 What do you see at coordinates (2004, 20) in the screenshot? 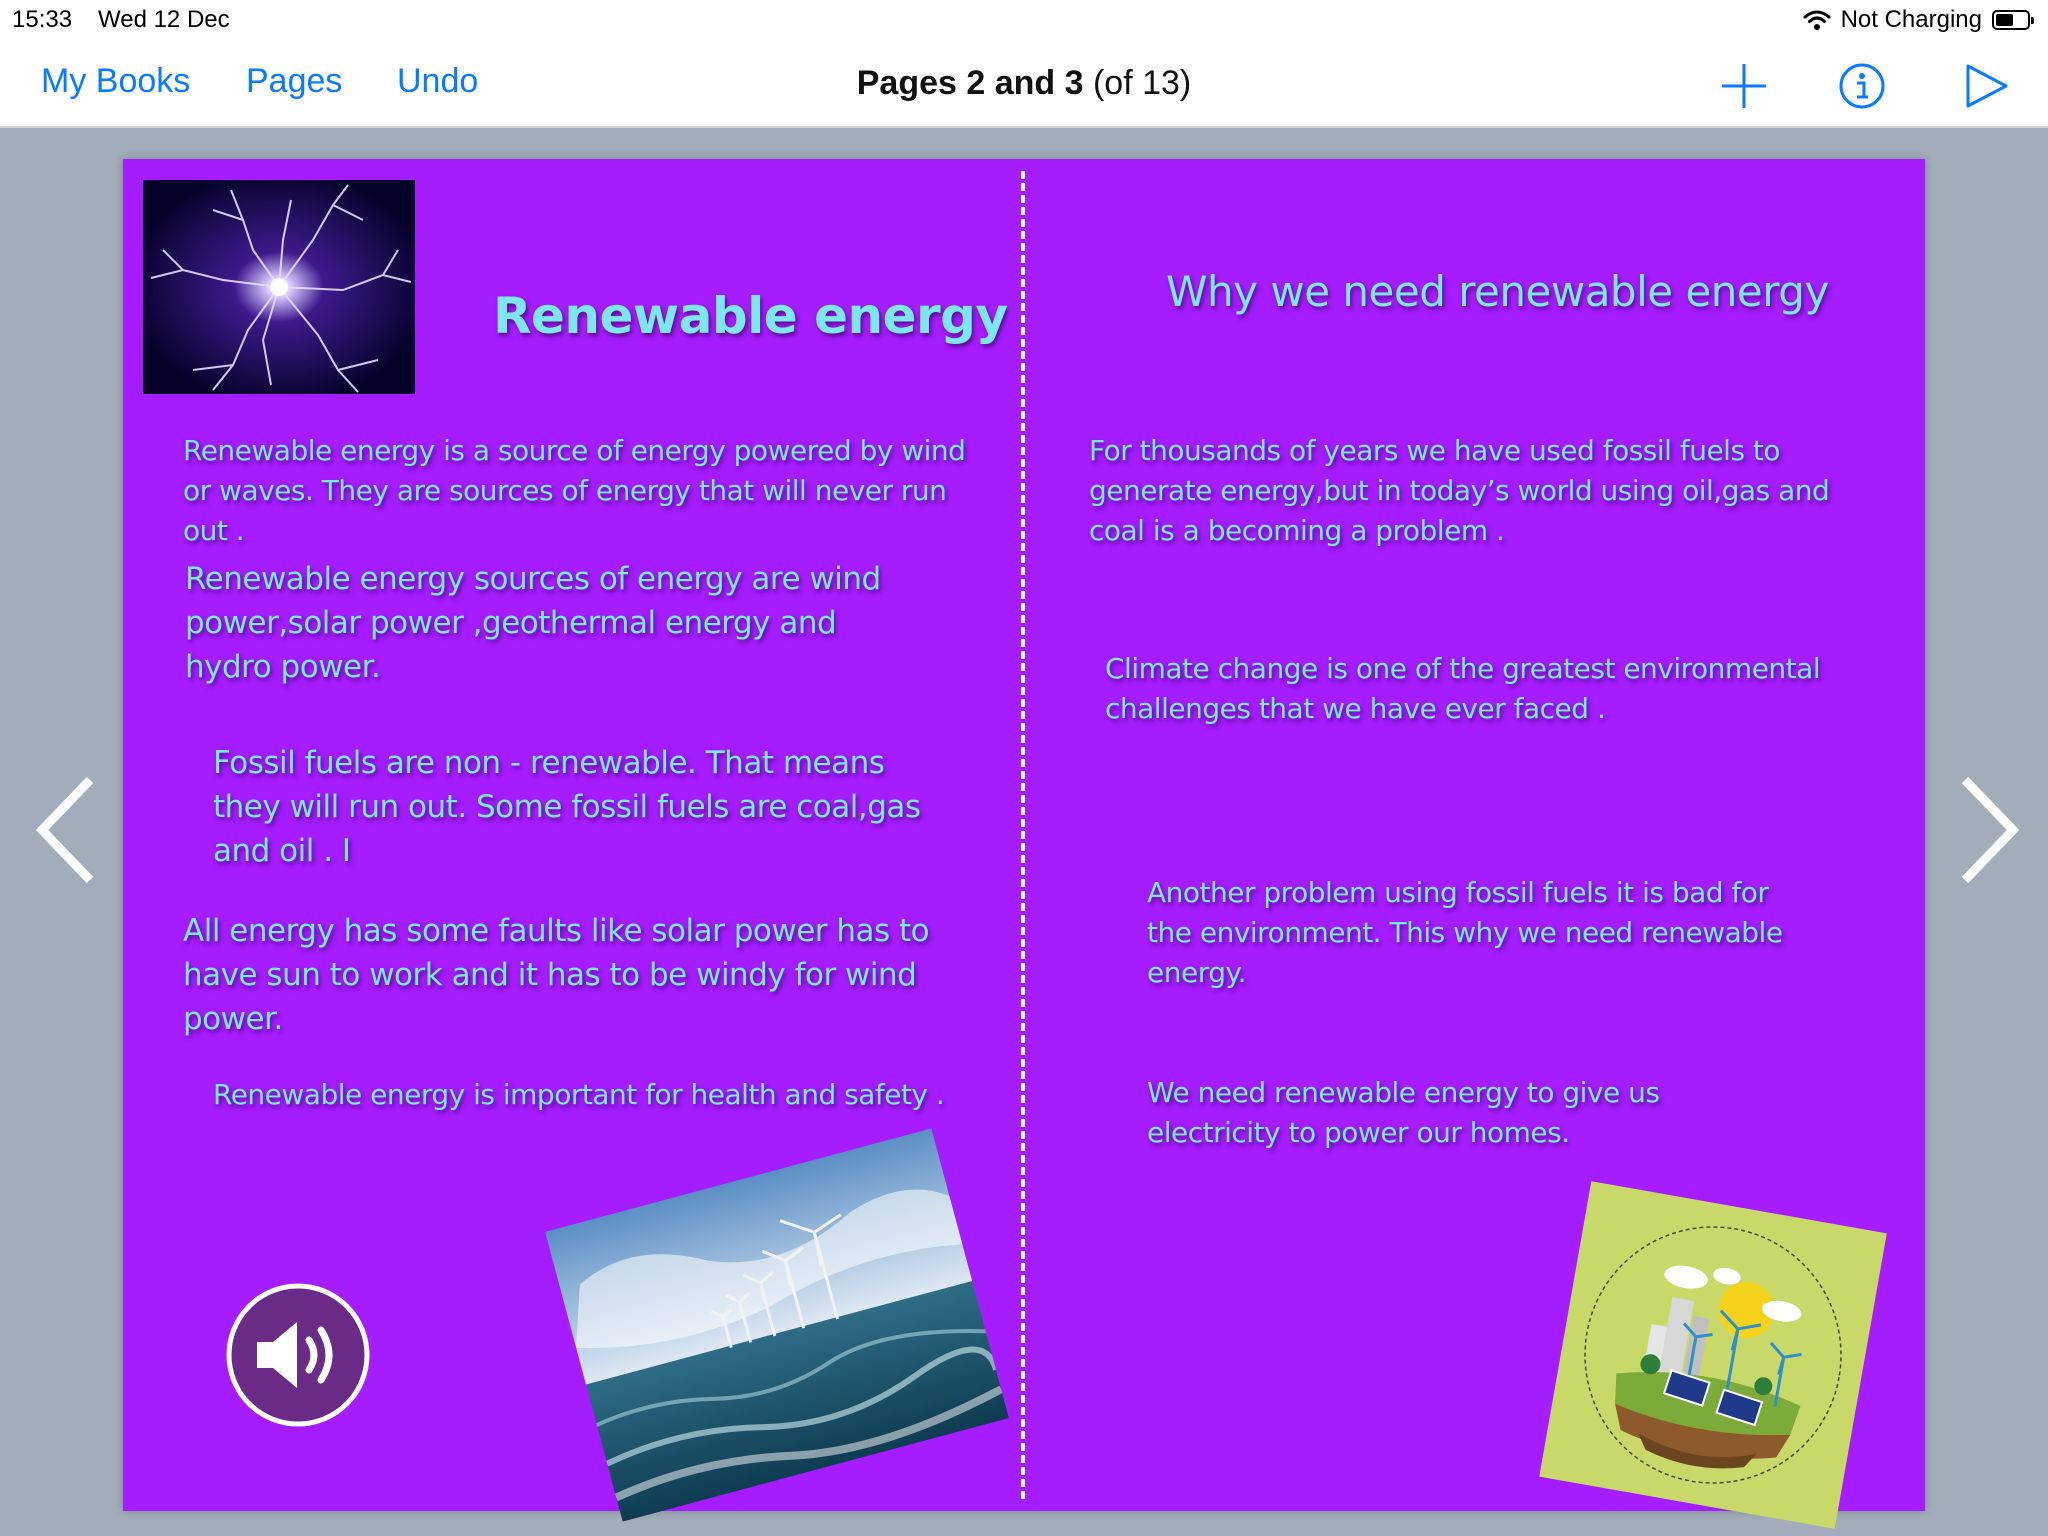
I see `battery-level` at bounding box center [2004, 20].